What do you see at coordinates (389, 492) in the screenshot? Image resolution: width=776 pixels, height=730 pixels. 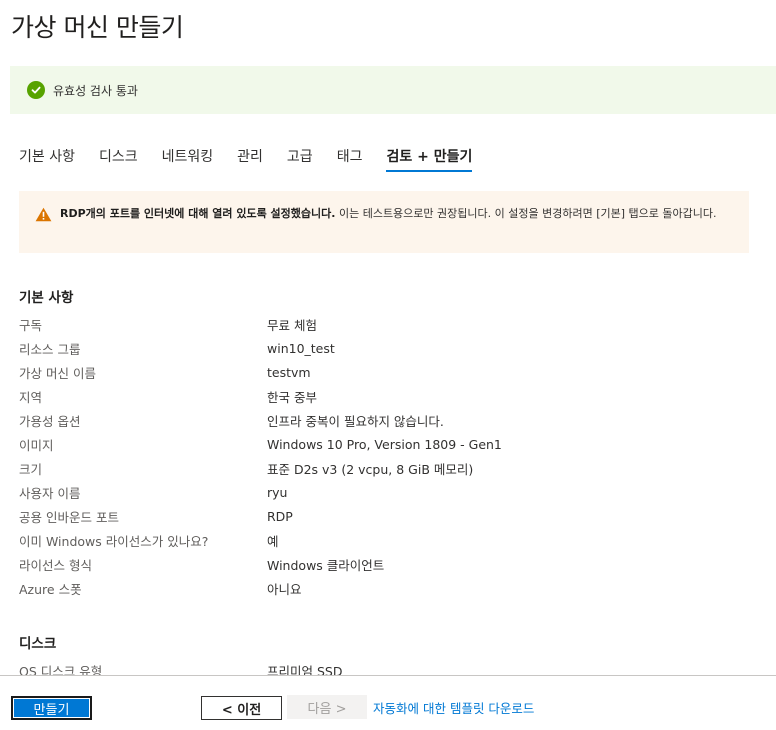 I see `summary-row: 사용자 이름 ryu` at bounding box center [389, 492].